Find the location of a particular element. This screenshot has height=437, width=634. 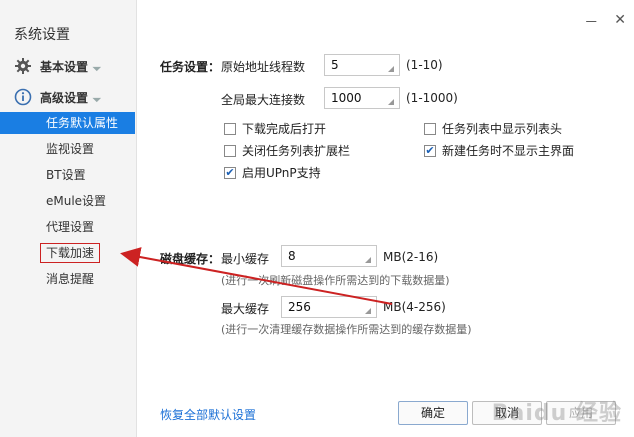

sidebar-item-label: 下载加速 is located at coordinates (70, 253).